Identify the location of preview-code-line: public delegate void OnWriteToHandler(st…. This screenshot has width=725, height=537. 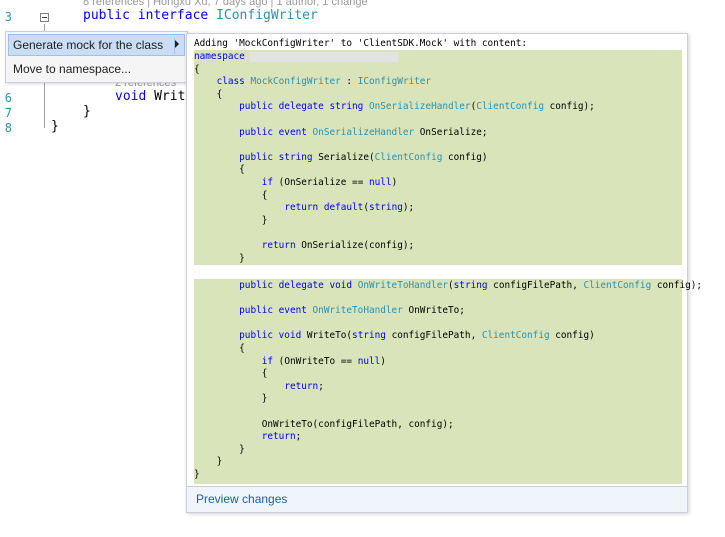
(471, 285).